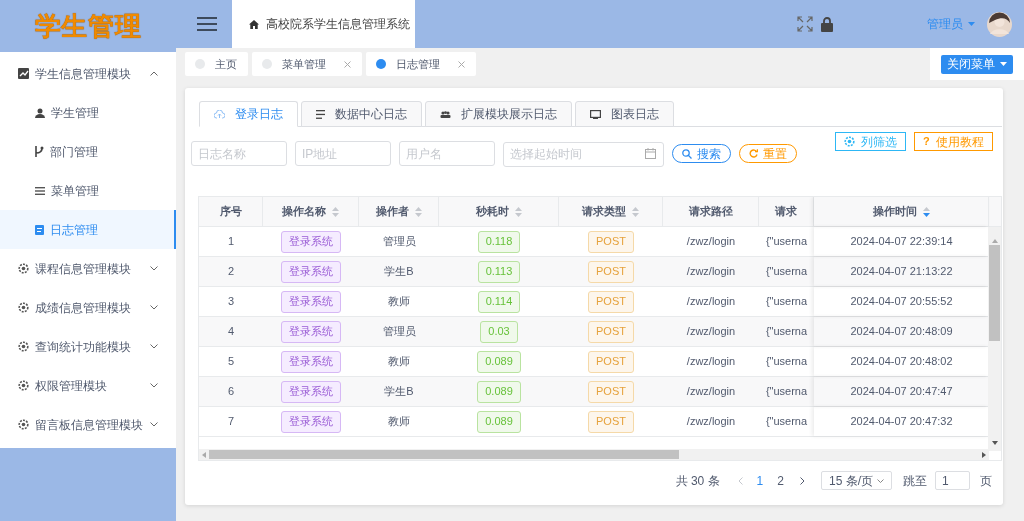 The height and width of the screenshot is (521, 1024). I want to click on home-icon, so click(254, 24).